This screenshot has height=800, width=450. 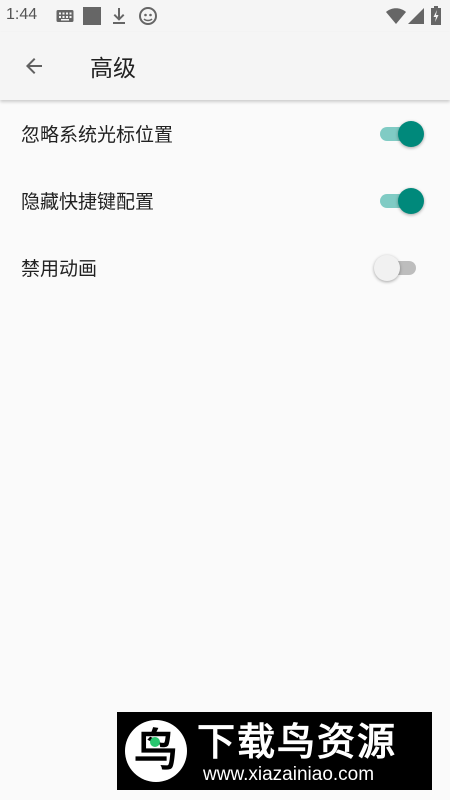 I want to click on watermark-banner: 鸟 下载鸟资源 www.xiazainiao.com, so click(x=274, y=751).